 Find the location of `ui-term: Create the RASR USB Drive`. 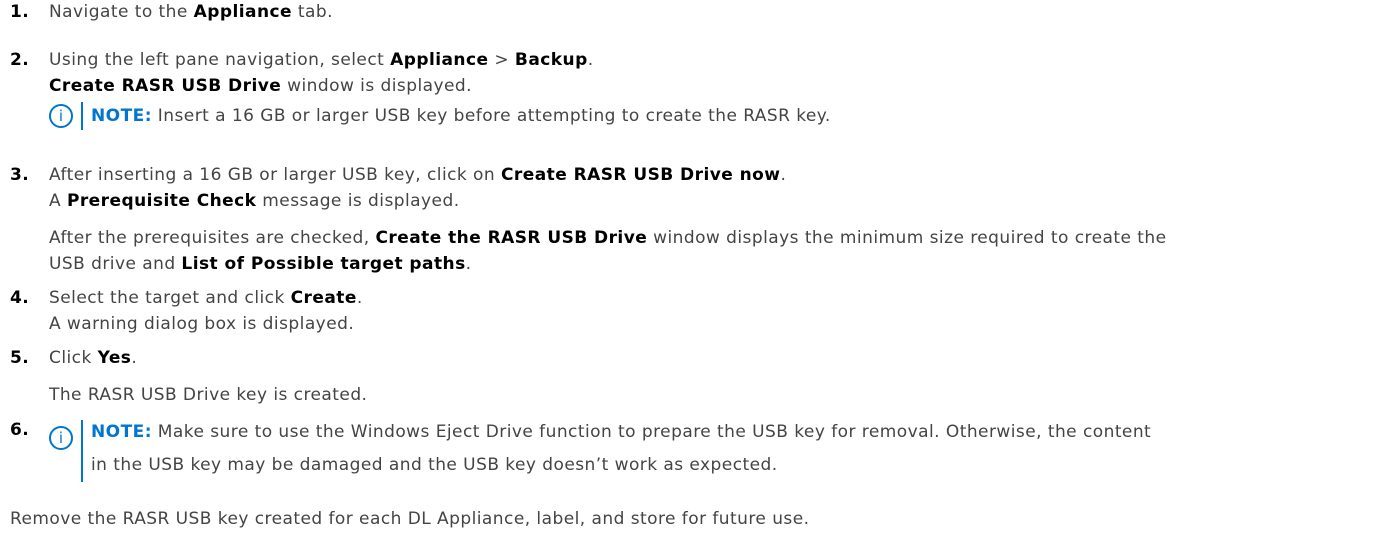

ui-term: Create the RASR USB Drive is located at coordinates (511, 238).